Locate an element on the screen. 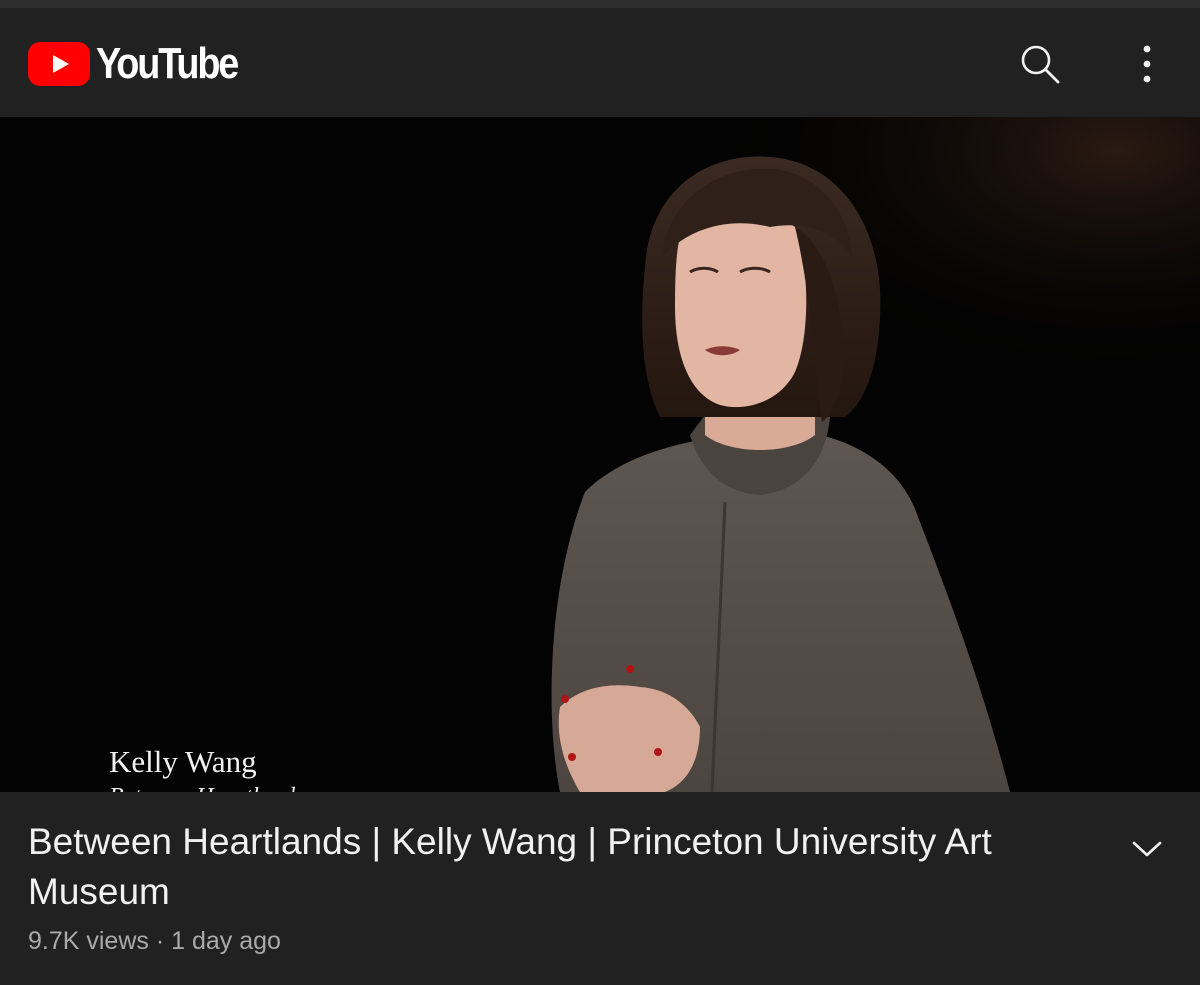 This screenshot has width=1200, height=985. top-app-bar: YouTube is located at coordinates (600, 62).